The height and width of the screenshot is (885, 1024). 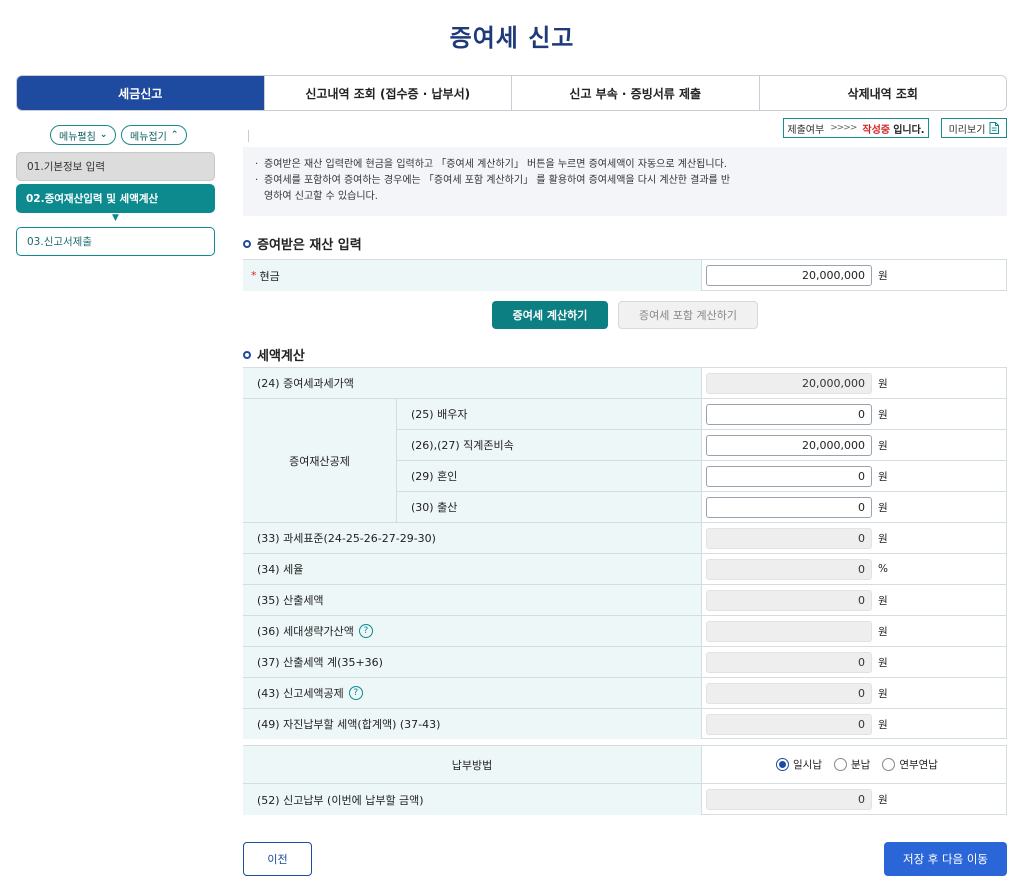 I want to click on status-suffix: 입니다., so click(x=909, y=130).